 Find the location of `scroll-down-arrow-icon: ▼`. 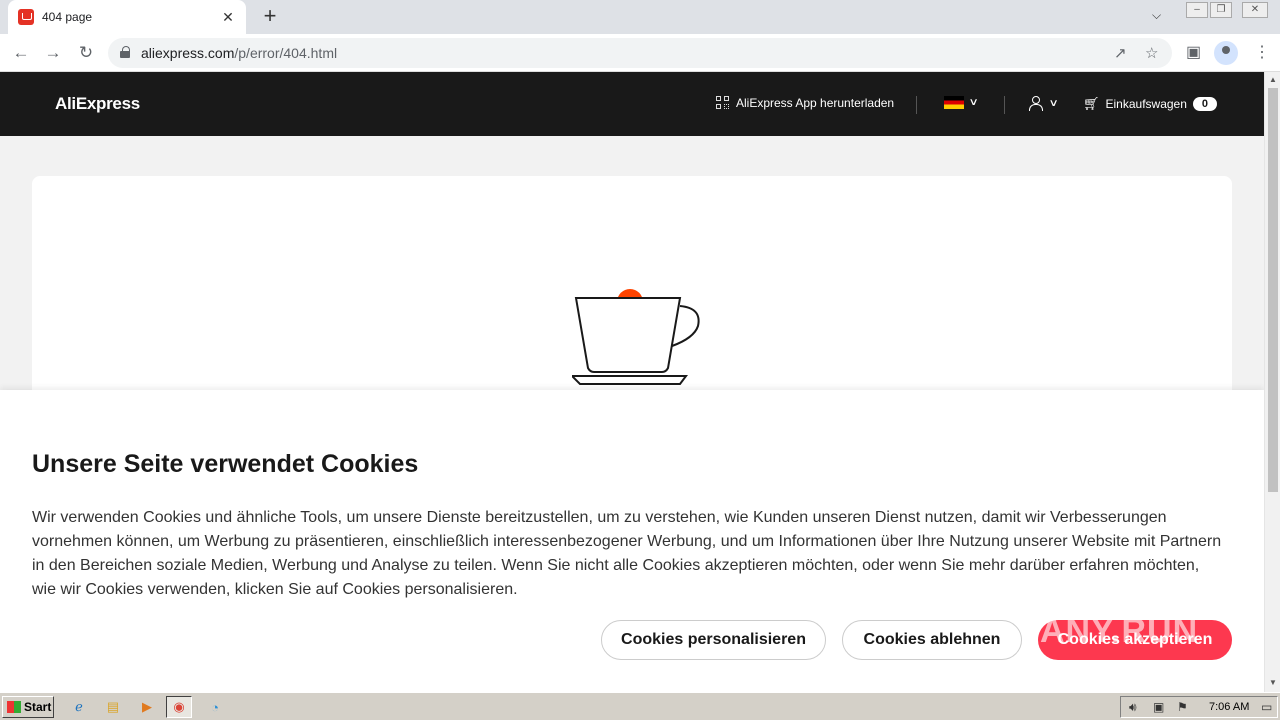

scroll-down-arrow-icon: ▼ is located at coordinates (1273, 682).